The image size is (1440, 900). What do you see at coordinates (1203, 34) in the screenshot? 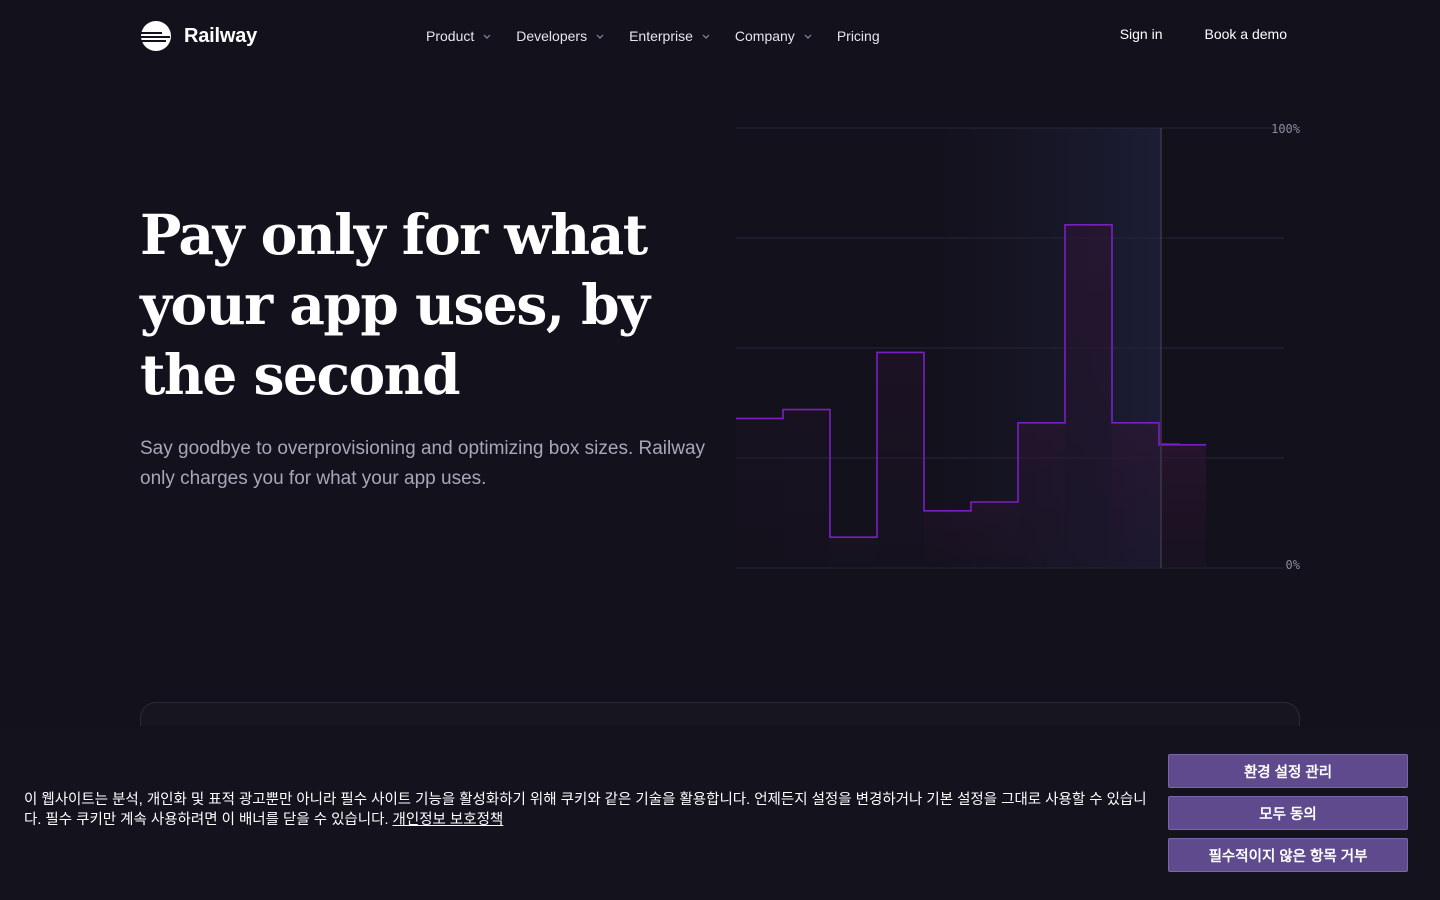
I see `nav-actions: Sign in Book a demo` at bounding box center [1203, 34].